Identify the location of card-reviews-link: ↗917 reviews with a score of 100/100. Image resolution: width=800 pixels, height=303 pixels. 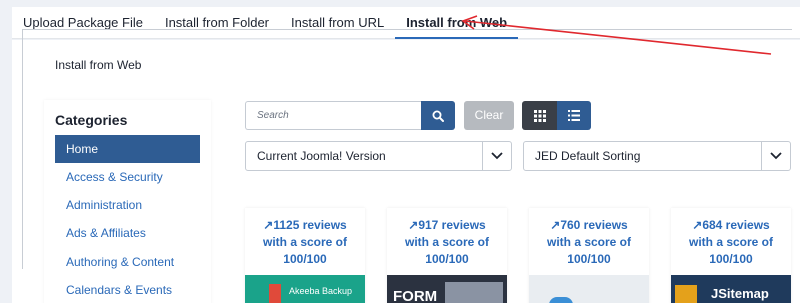
(447, 242).